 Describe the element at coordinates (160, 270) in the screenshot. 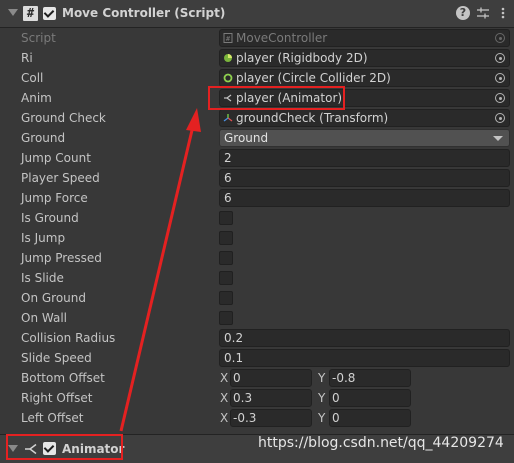

I see `annotation-arrow` at that location.